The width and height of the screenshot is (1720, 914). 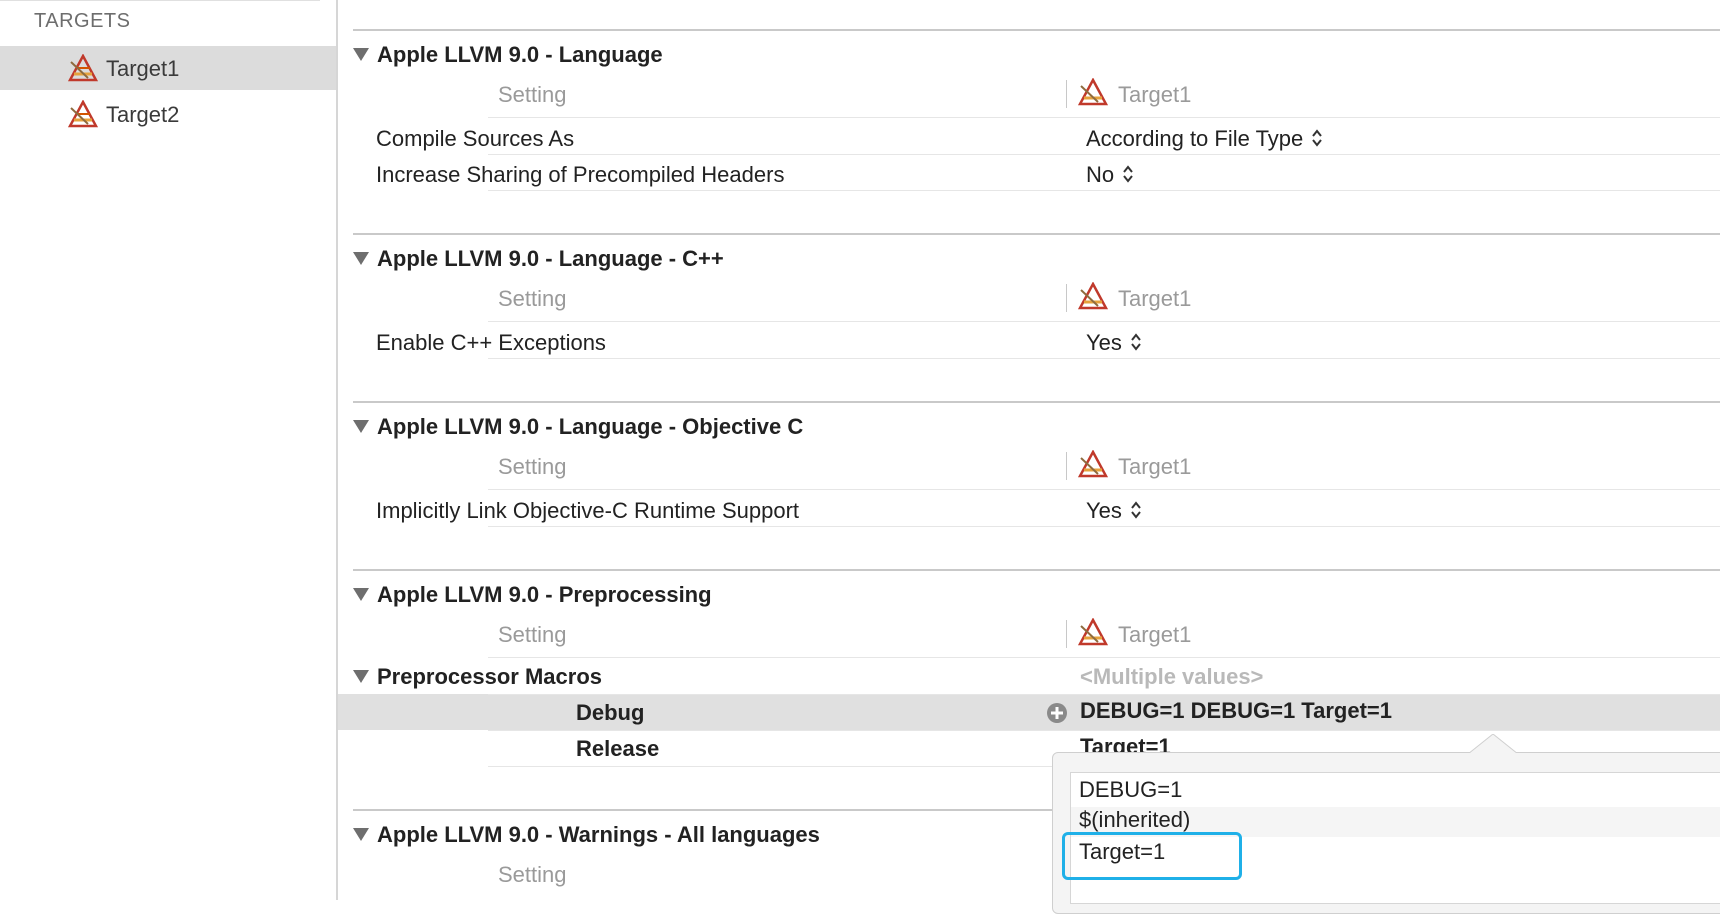 What do you see at coordinates (143, 68) in the screenshot?
I see `sidebar-item-label: Target1` at bounding box center [143, 68].